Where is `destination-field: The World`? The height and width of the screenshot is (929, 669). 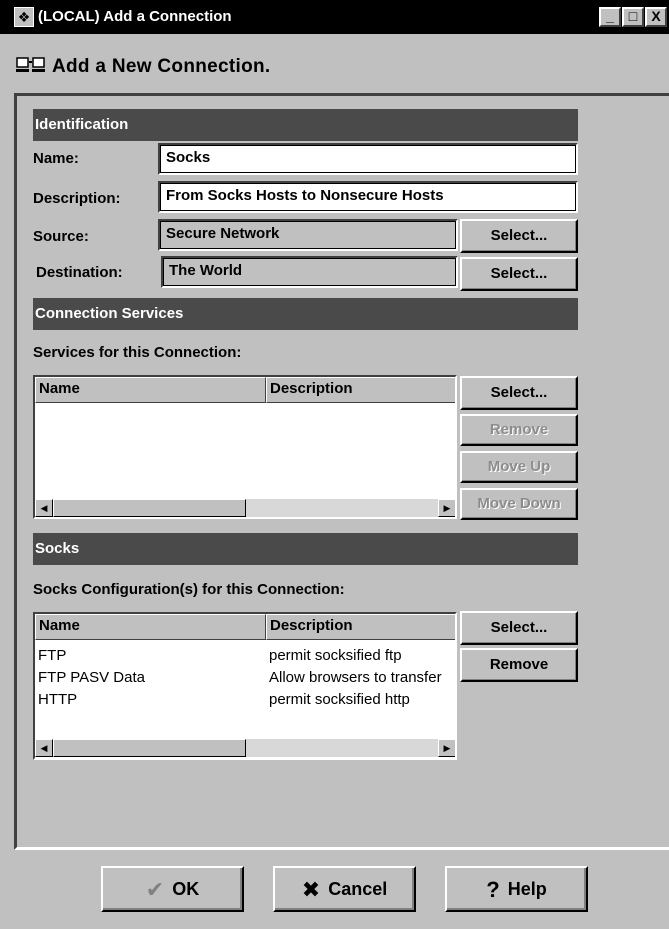 destination-field: The World is located at coordinates (309, 272).